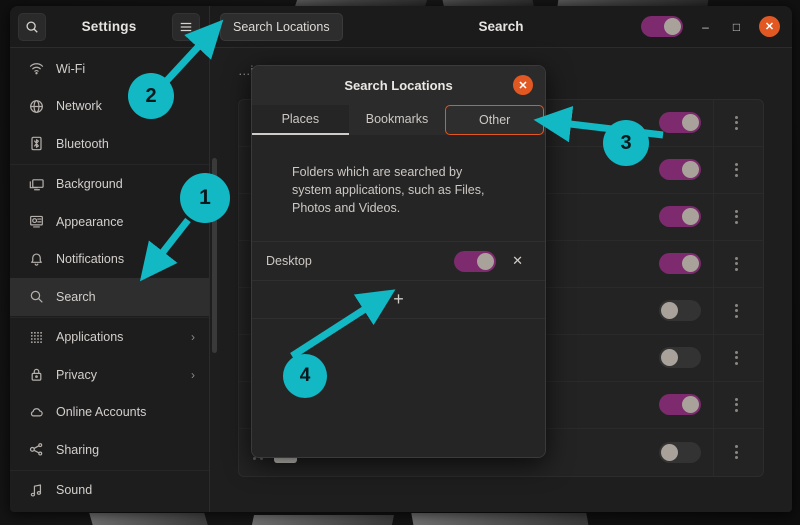 This screenshot has width=800, height=525. I want to click on minimize-button: –, so click(705, 26).